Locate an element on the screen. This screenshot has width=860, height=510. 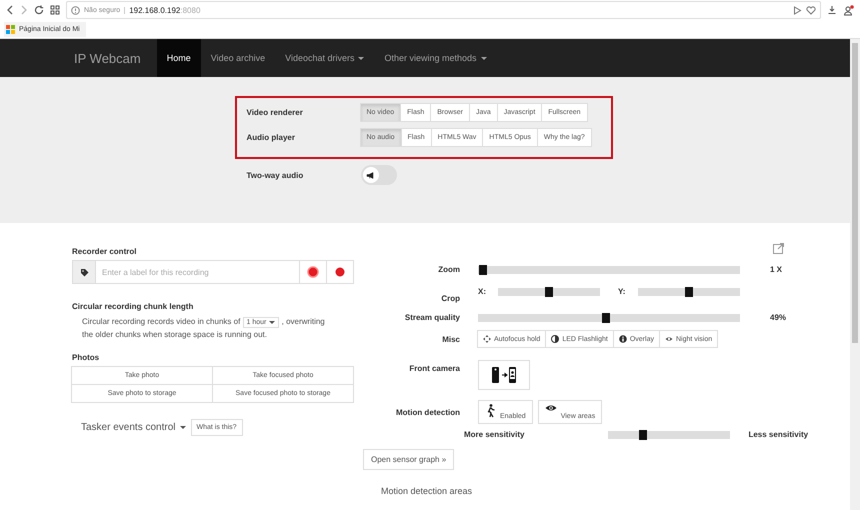
windows-logo-icon is located at coordinates (10, 29).